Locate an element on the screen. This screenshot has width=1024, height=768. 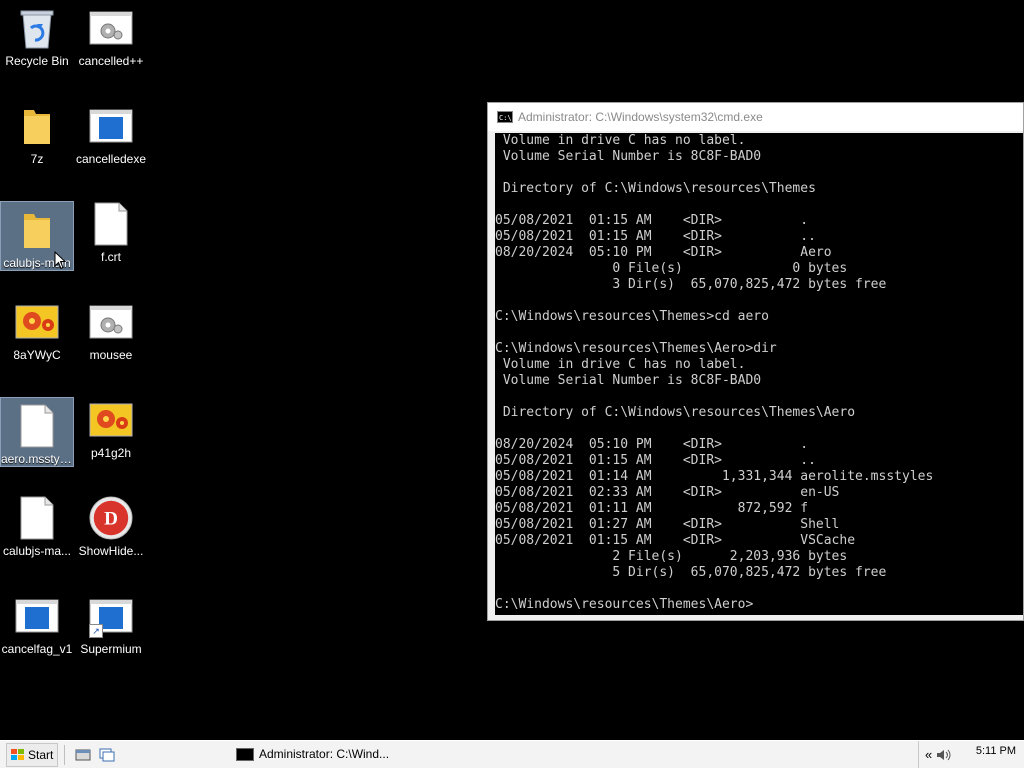
console-line: C:\Windows\resources\Themes\Aero>dir is located at coordinates (636, 348).